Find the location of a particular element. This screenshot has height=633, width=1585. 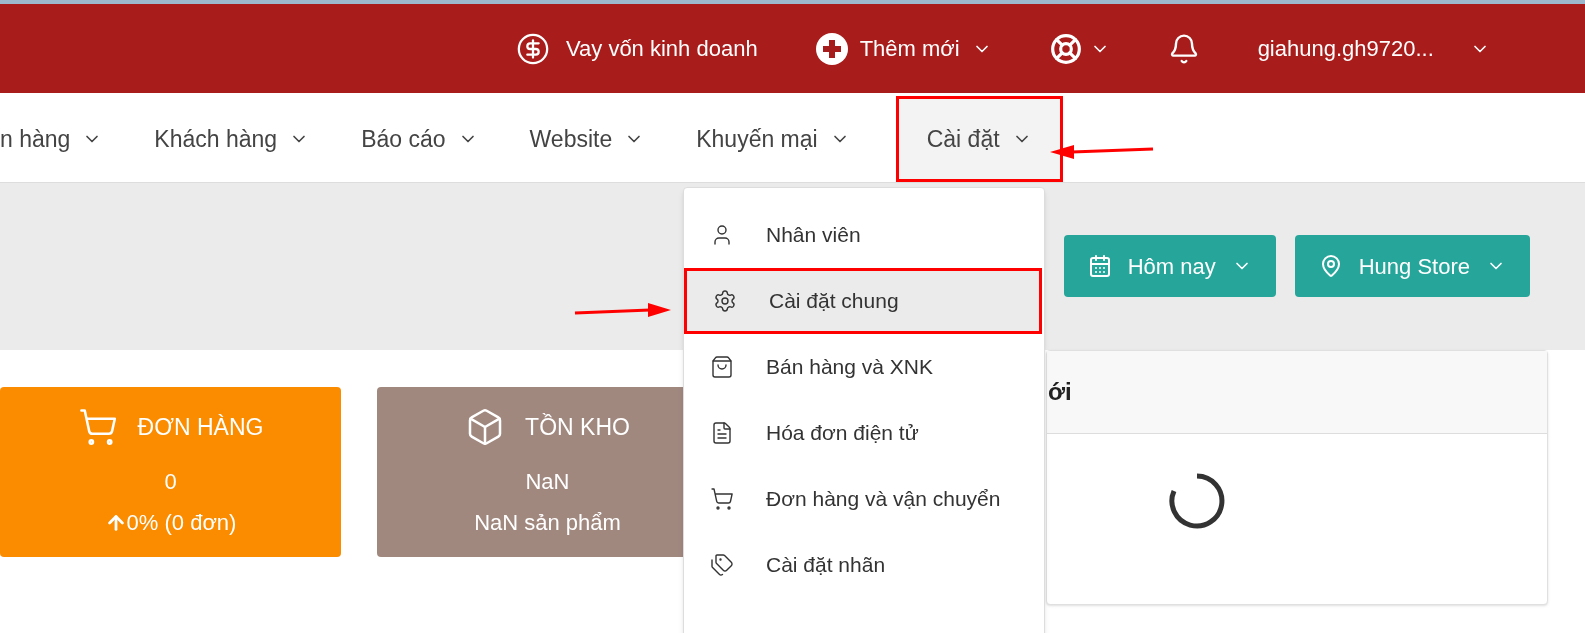

tag-icon is located at coordinates (722, 565).